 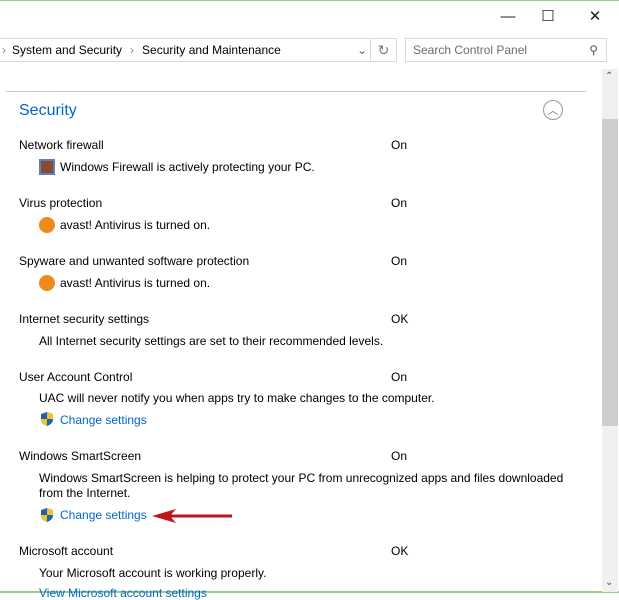 What do you see at coordinates (103, 420) in the screenshot?
I see `uac-change-settings-link: Change settings` at bounding box center [103, 420].